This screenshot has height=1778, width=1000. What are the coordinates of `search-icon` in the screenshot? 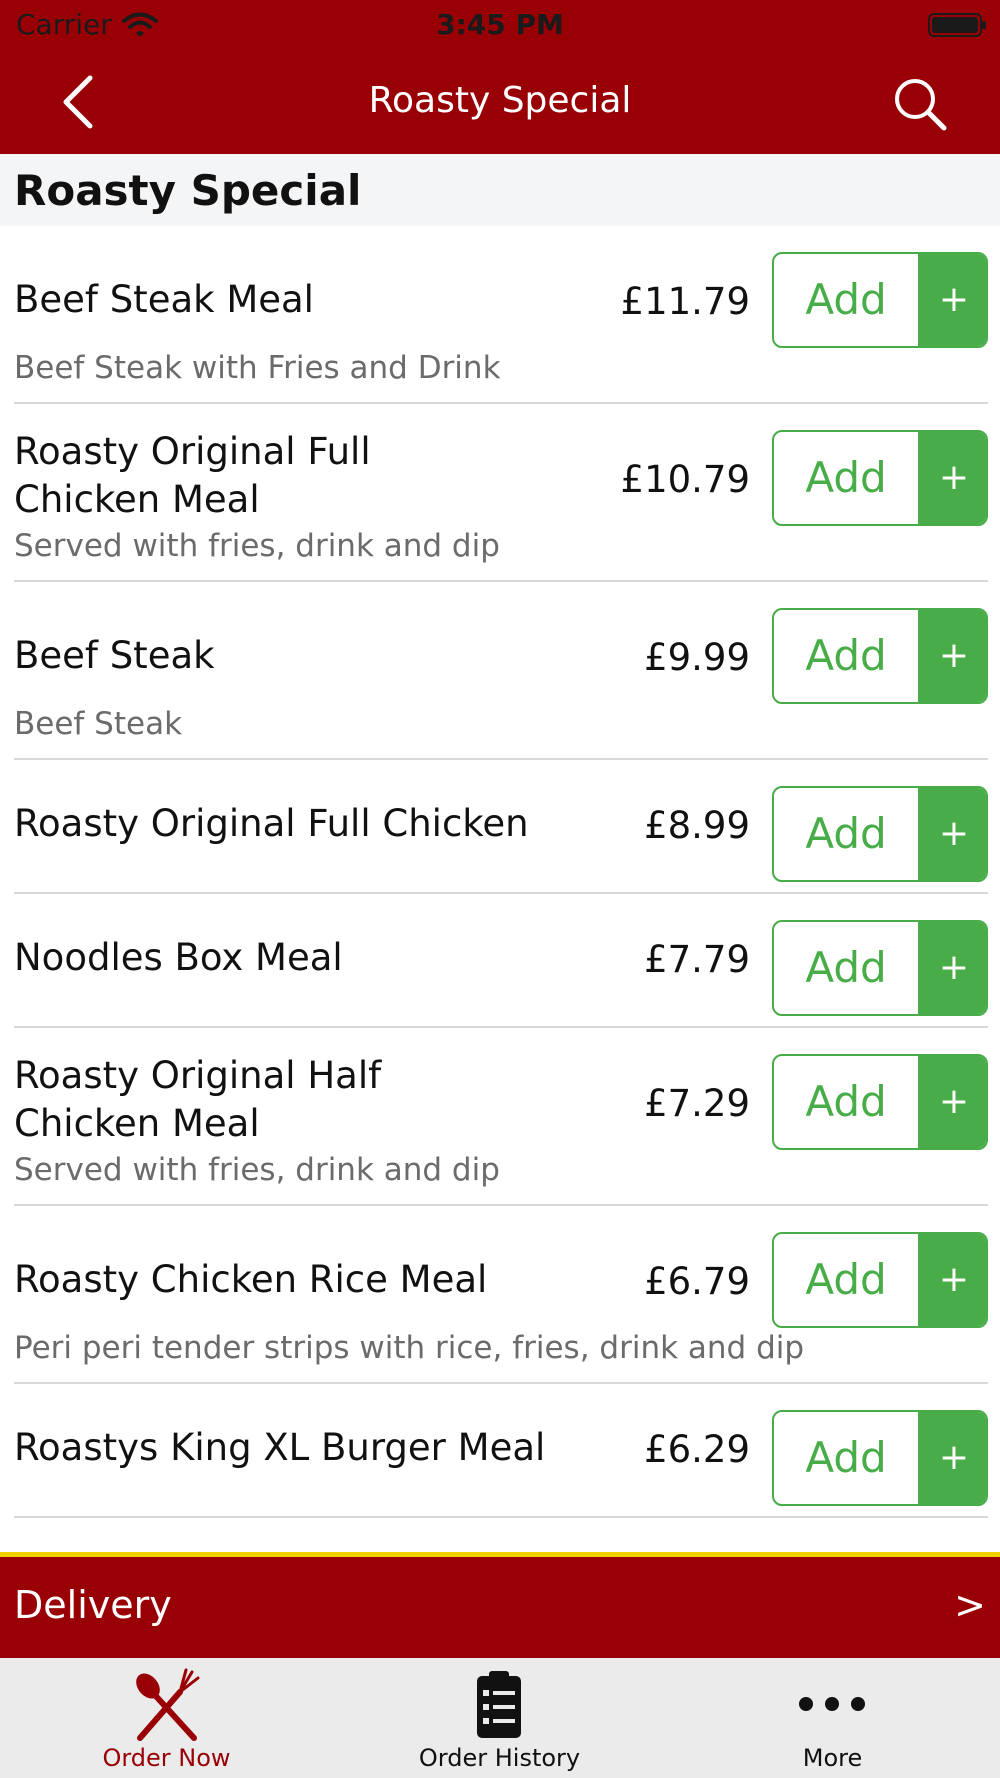 It's located at (920, 104).